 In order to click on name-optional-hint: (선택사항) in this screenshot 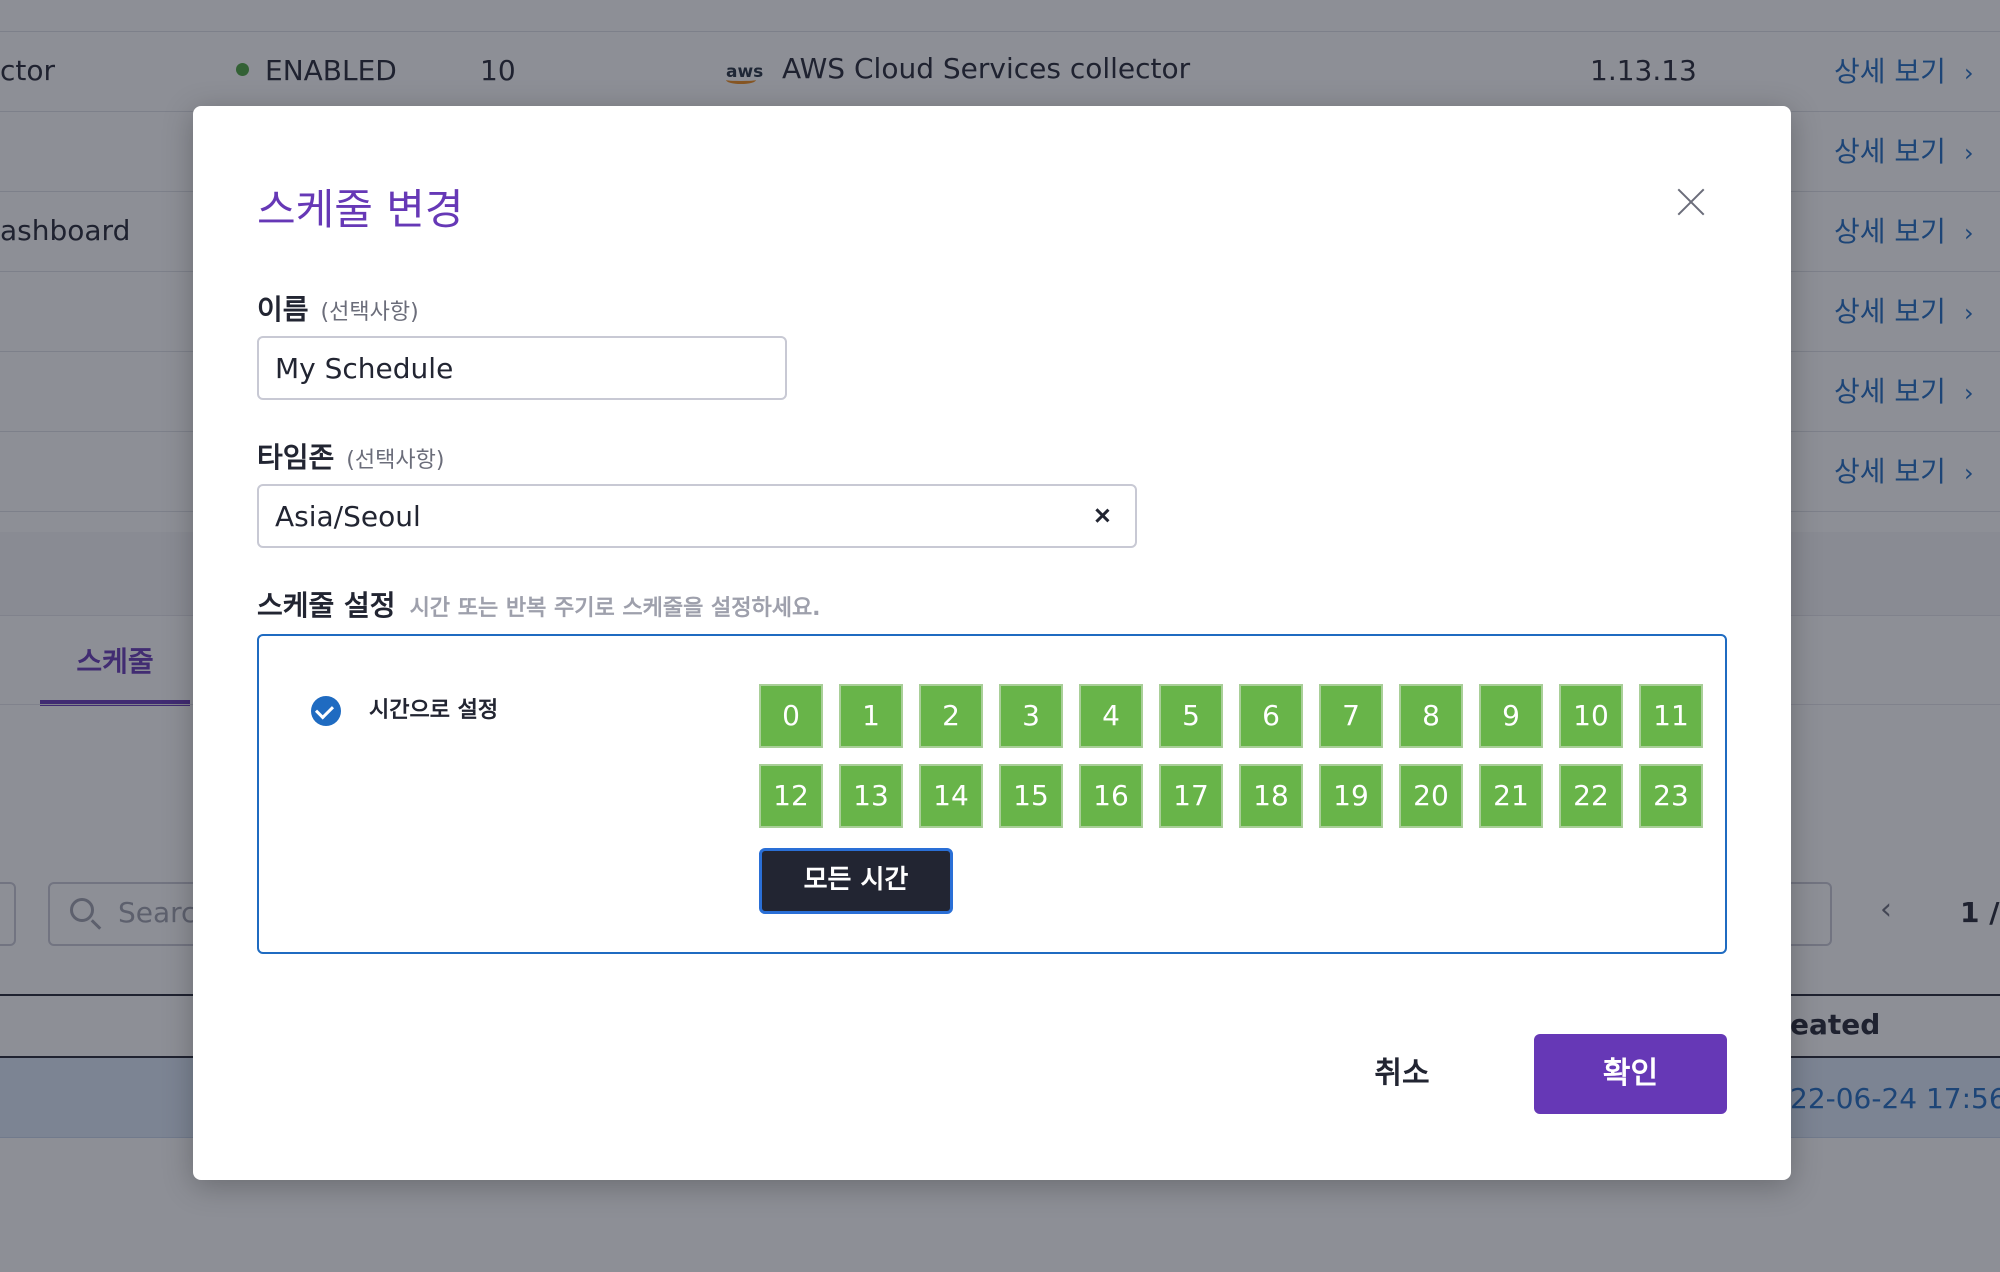, I will do `click(369, 312)`.